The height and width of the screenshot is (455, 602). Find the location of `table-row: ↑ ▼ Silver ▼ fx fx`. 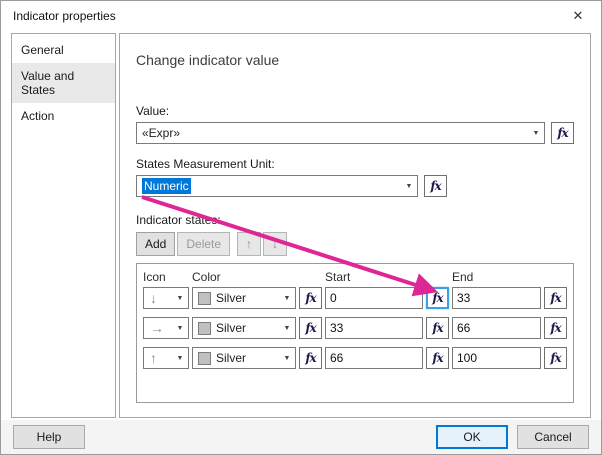

table-row: ↑ ▼ Silver ▼ fx fx is located at coordinates (355, 358).